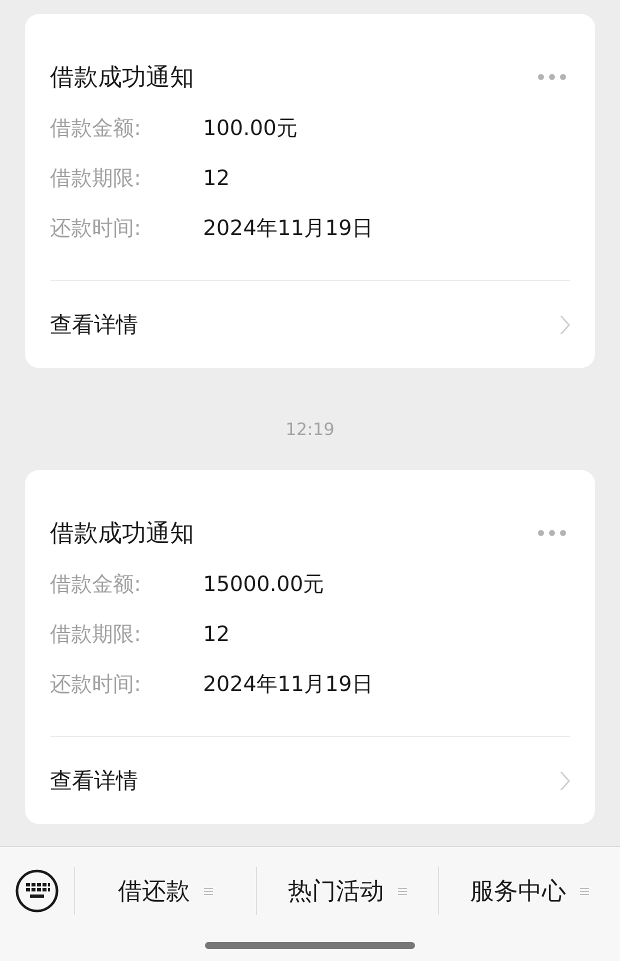  What do you see at coordinates (310, 430) in the screenshot?
I see `message-time: 12:19` at bounding box center [310, 430].